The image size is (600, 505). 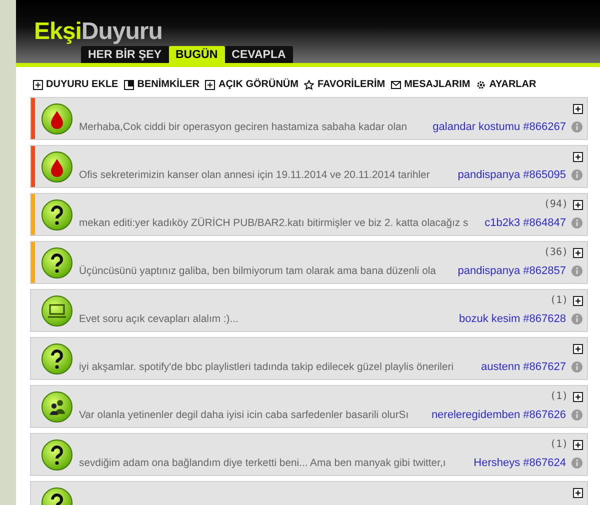 I want to click on post-row: Merhaba,Cok ciddi bir operasyon geciren hastamiza sabaha kadar olan galandar kostumu #866267, so click(x=309, y=118).